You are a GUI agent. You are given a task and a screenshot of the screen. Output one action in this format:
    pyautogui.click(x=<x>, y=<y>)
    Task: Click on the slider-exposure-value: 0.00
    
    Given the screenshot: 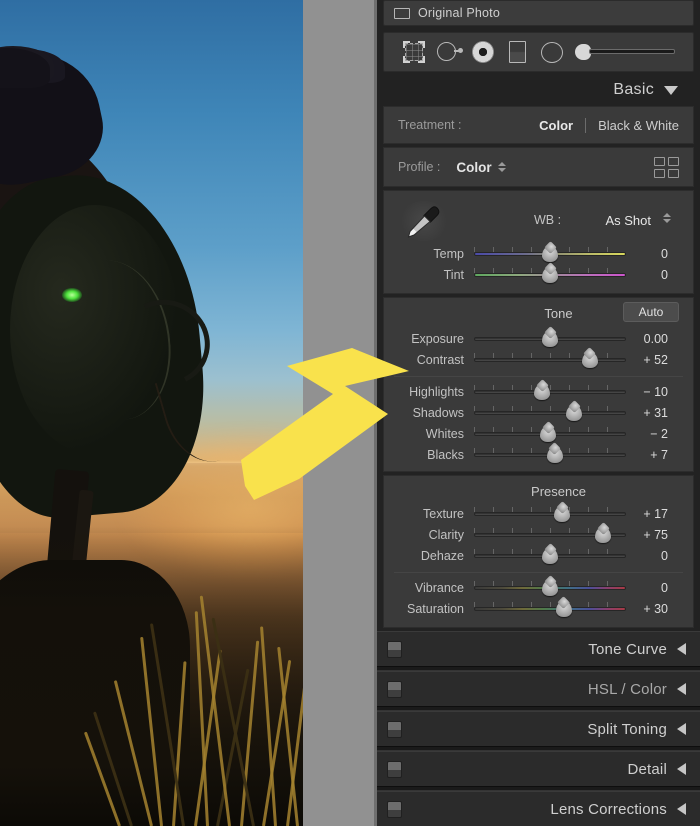 What is the action you would take?
    pyautogui.click(x=655, y=339)
    